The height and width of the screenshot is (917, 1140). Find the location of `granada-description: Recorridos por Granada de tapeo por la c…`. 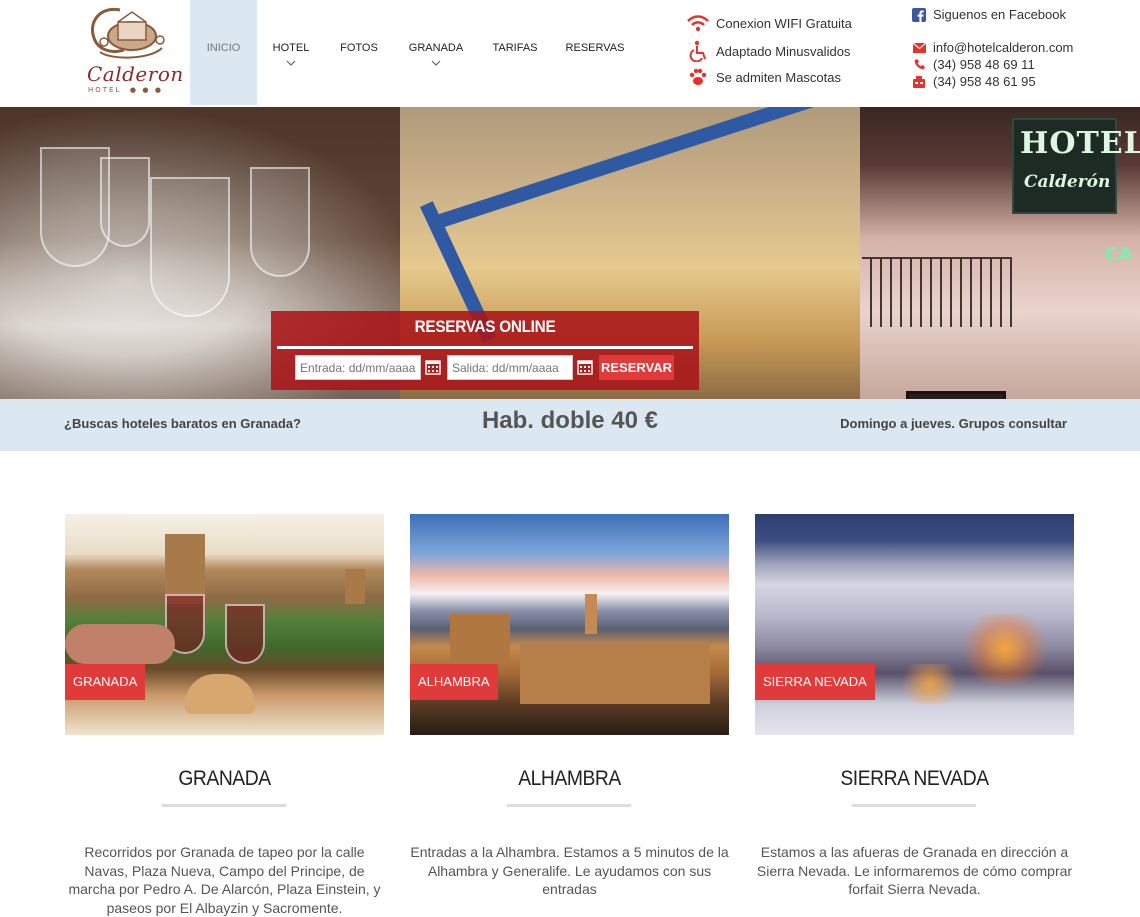

granada-description: Recorridos por Granada de tapeo por la c… is located at coordinates (224, 880).